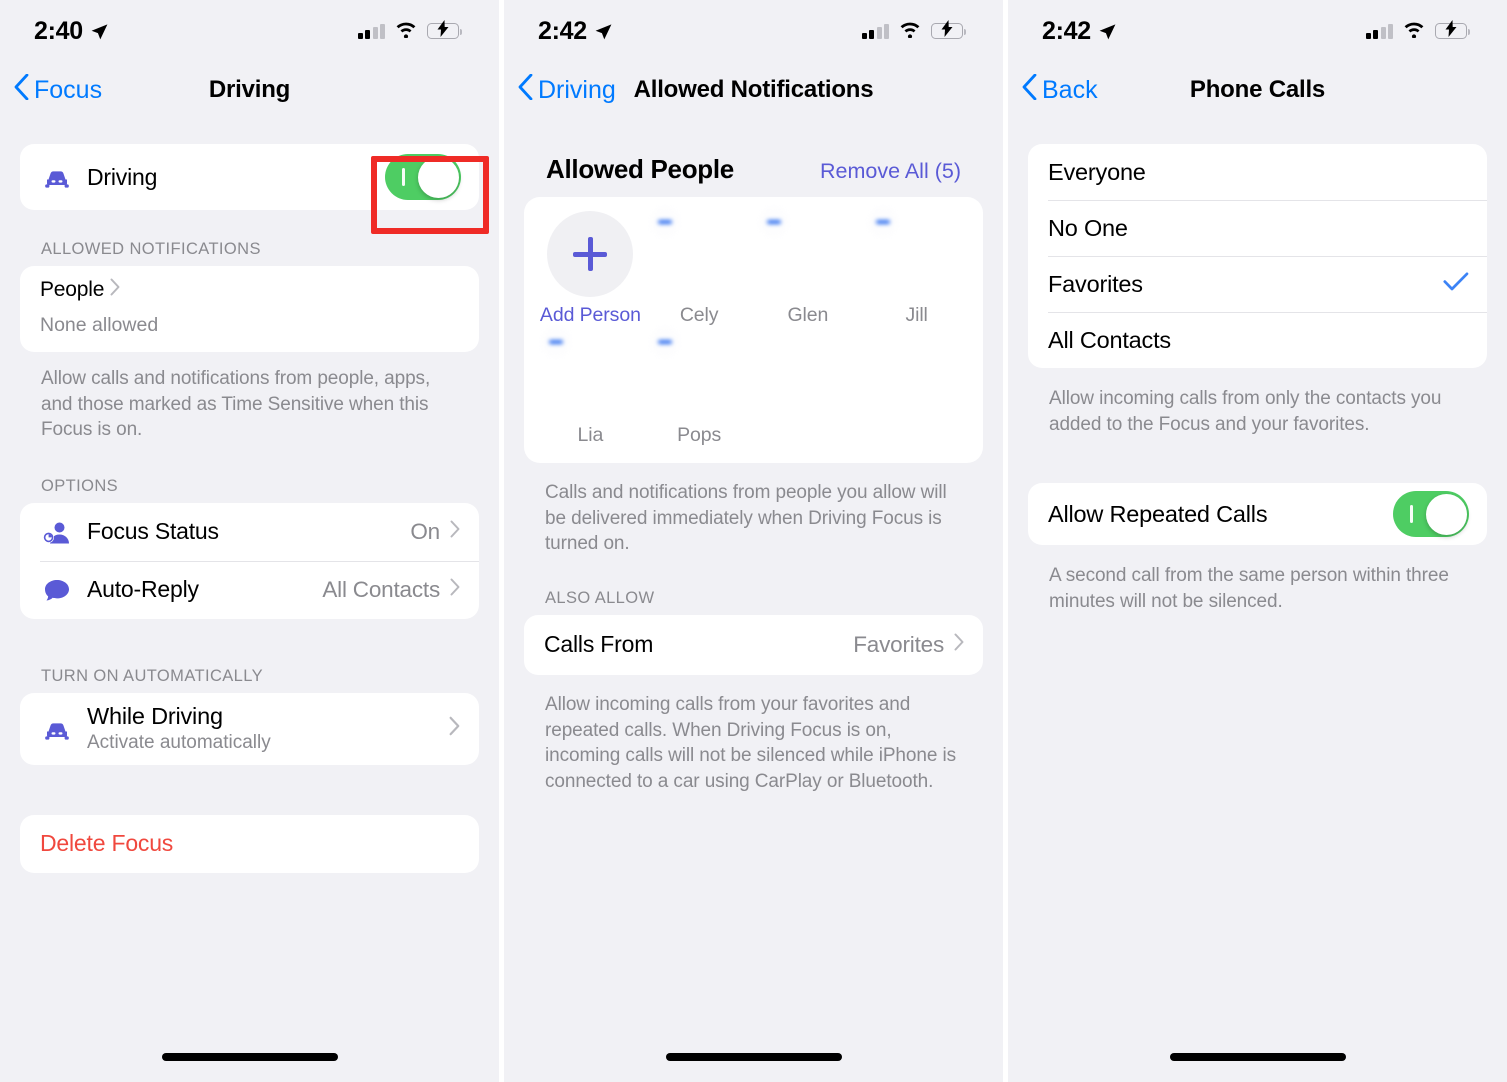 The height and width of the screenshot is (1082, 1507). What do you see at coordinates (381, 589) in the screenshot?
I see `auto-reply-value: All Contacts` at bounding box center [381, 589].